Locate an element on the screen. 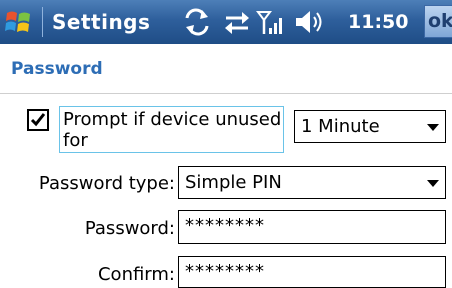  checkmark-icon is located at coordinates (38, 120).